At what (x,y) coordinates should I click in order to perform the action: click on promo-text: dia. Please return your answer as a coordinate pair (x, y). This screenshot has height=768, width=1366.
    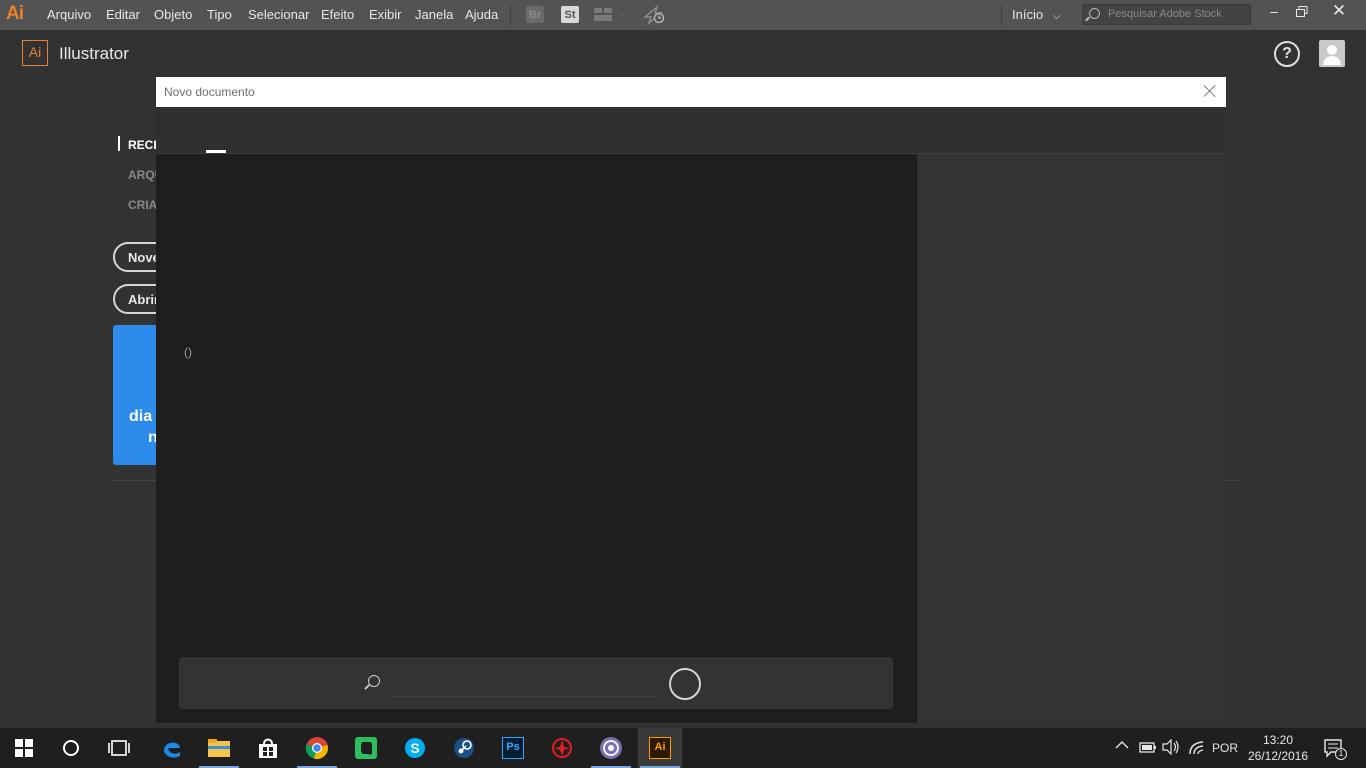
    Looking at the image, I should click on (141, 416).